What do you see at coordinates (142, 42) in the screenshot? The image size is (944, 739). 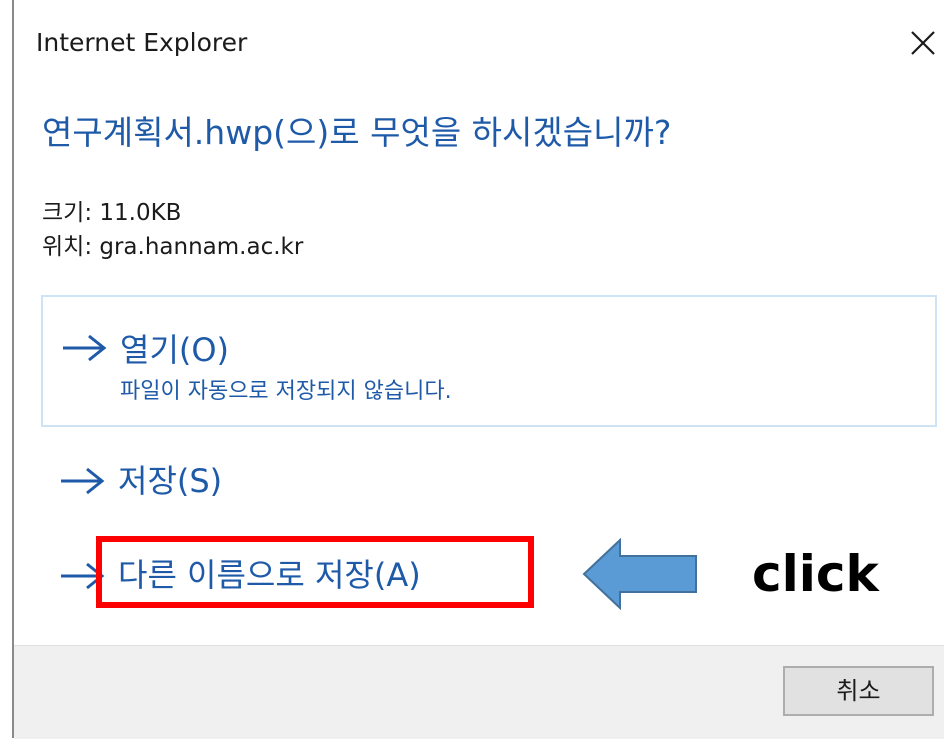 I see `window-title: Internet Explorer` at bounding box center [142, 42].